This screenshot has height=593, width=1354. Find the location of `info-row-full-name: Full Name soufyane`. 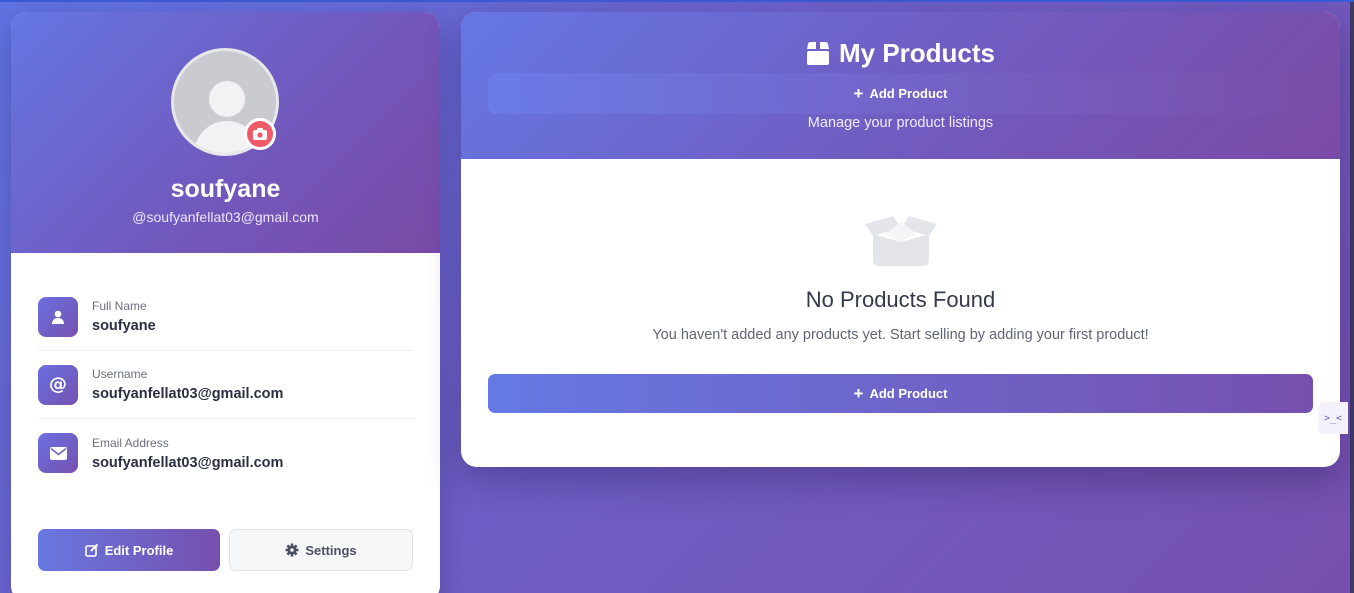

info-row-full-name: Full Name soufyane is located at coordinates (225, 317).